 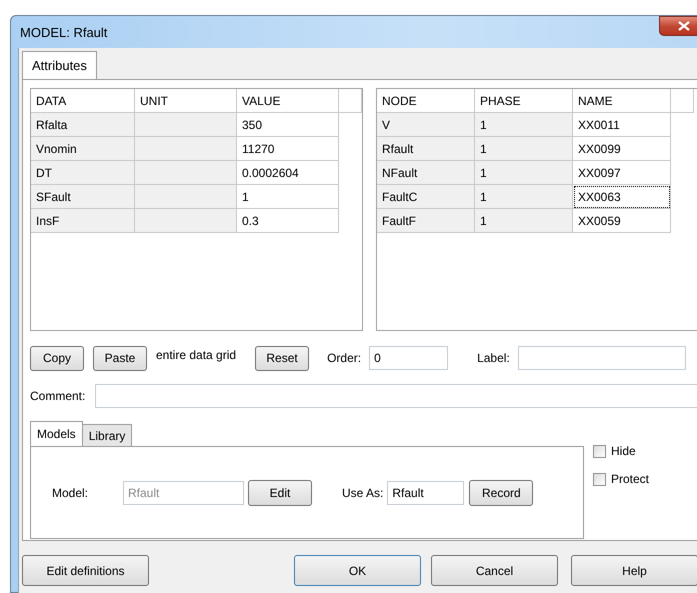 I want to click on tab: Library, so click(x=107, y=435).